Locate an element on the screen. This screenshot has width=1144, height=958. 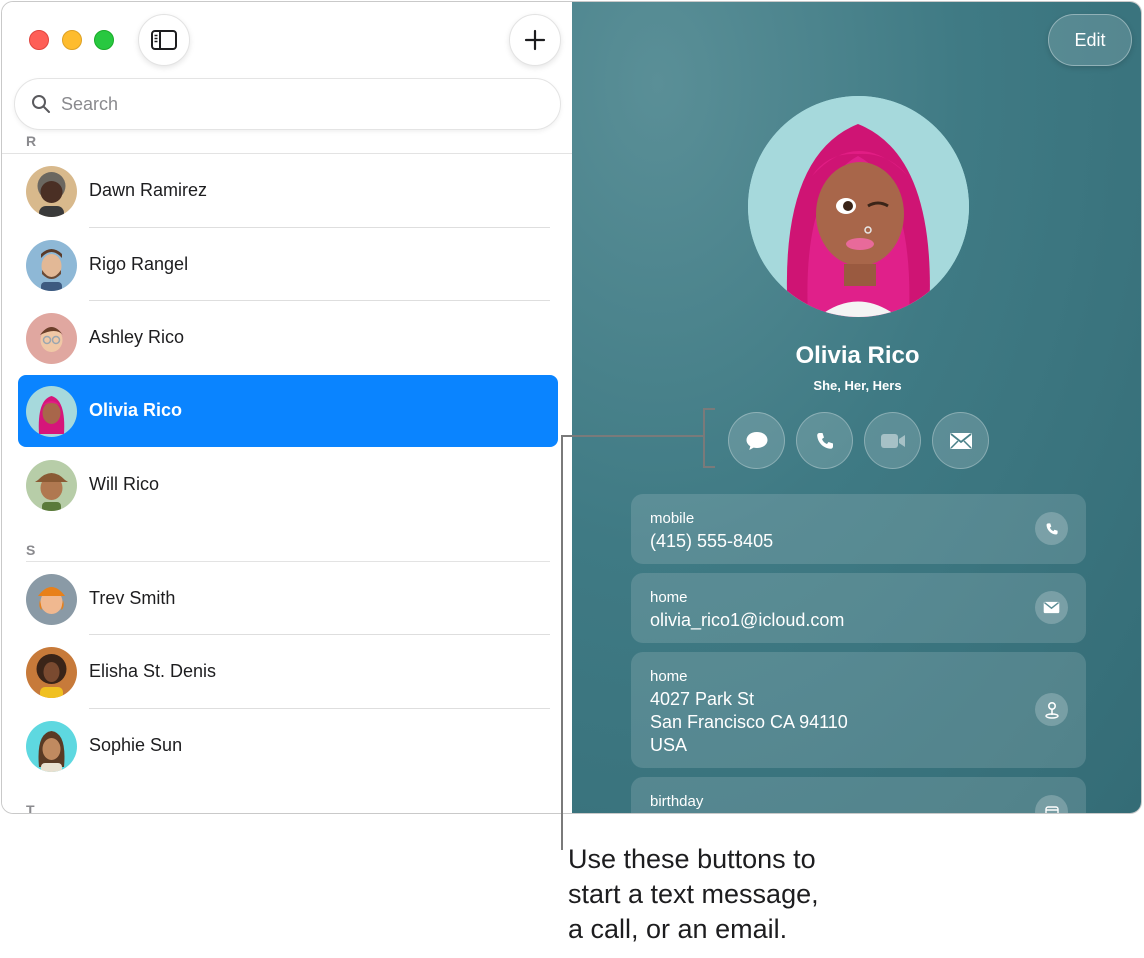
send-email-button is located at coordinates (1051, 607).